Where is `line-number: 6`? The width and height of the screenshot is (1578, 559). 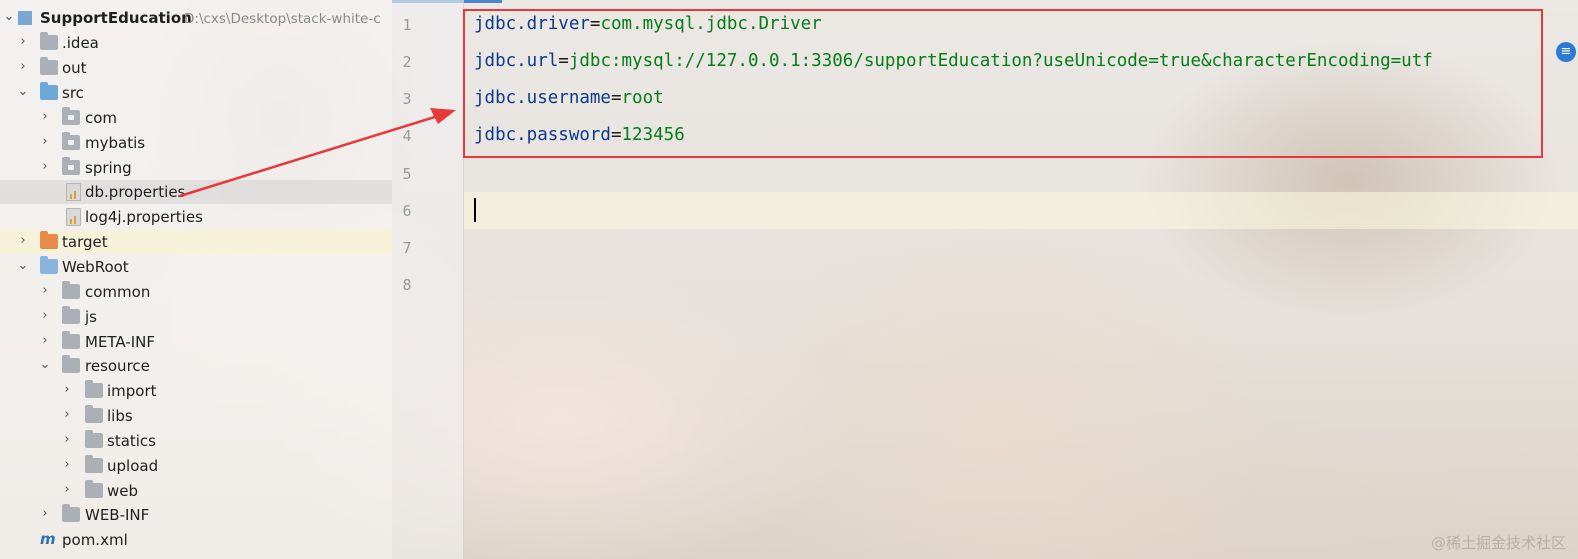
line-number: 6 is located at coordinates (407, 211).